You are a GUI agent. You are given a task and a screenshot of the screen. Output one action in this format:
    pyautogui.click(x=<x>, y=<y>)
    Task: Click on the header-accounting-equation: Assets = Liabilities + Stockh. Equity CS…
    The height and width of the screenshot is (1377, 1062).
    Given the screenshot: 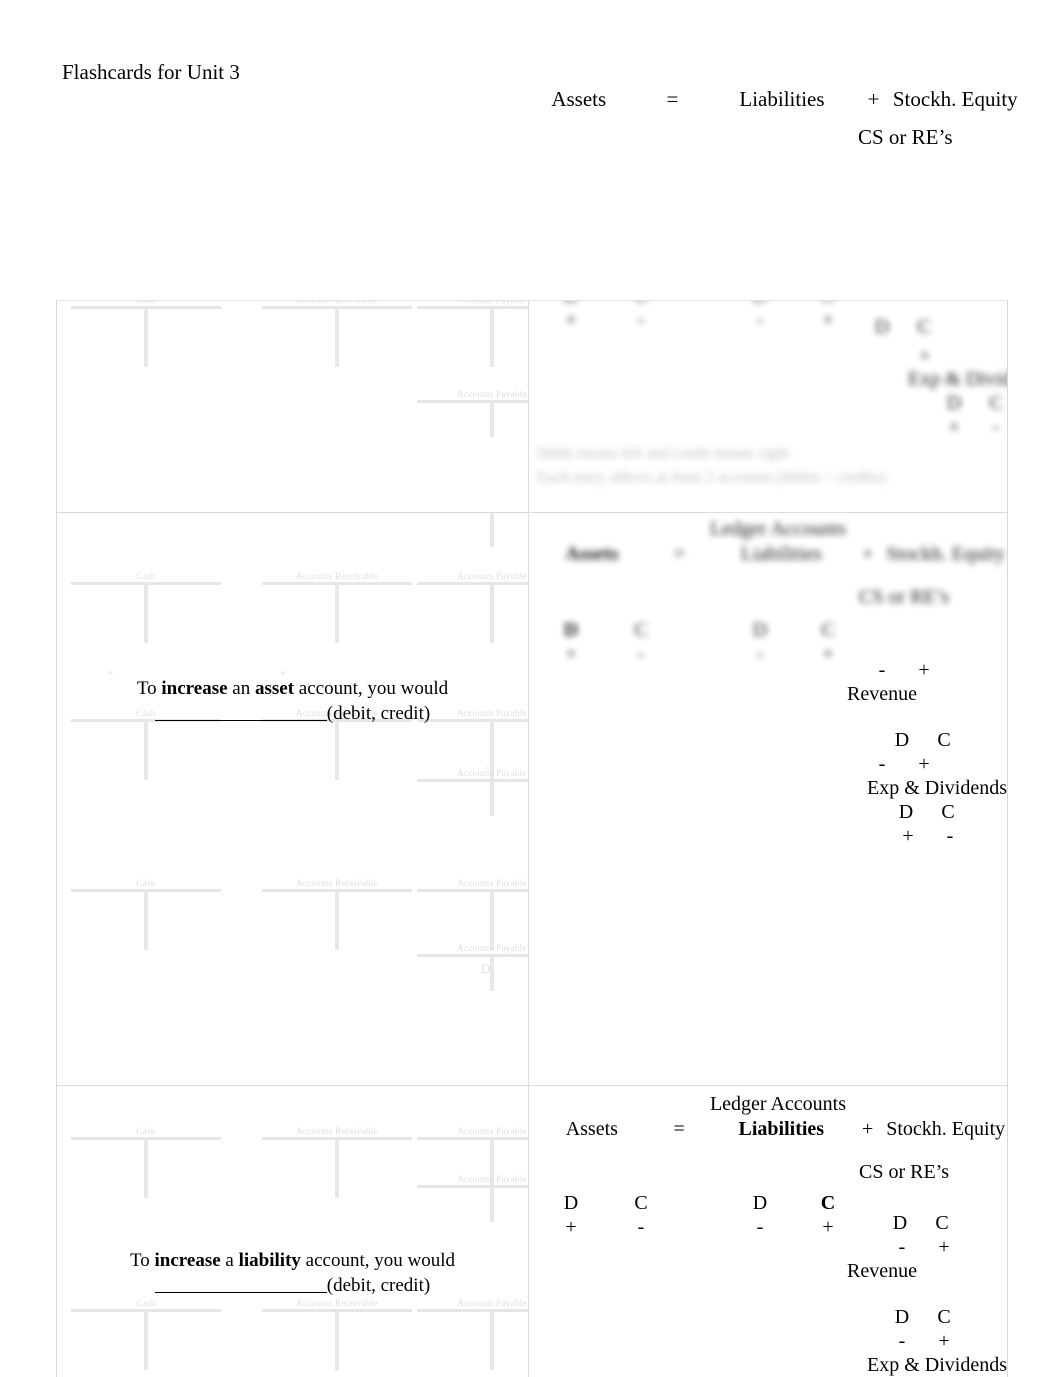 What is the action you would take?
    pyautogui.click(x=770, y=118)
    